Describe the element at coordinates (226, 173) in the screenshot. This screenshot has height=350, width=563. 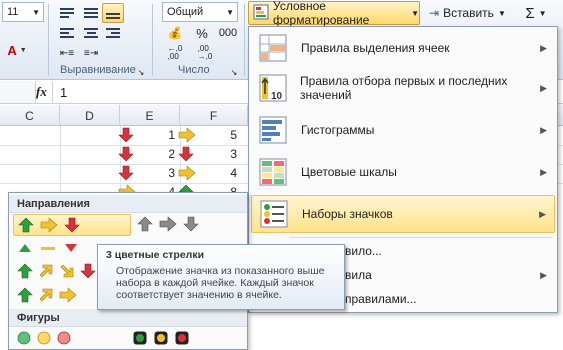
I see `cell-f-value: 4` at that location.